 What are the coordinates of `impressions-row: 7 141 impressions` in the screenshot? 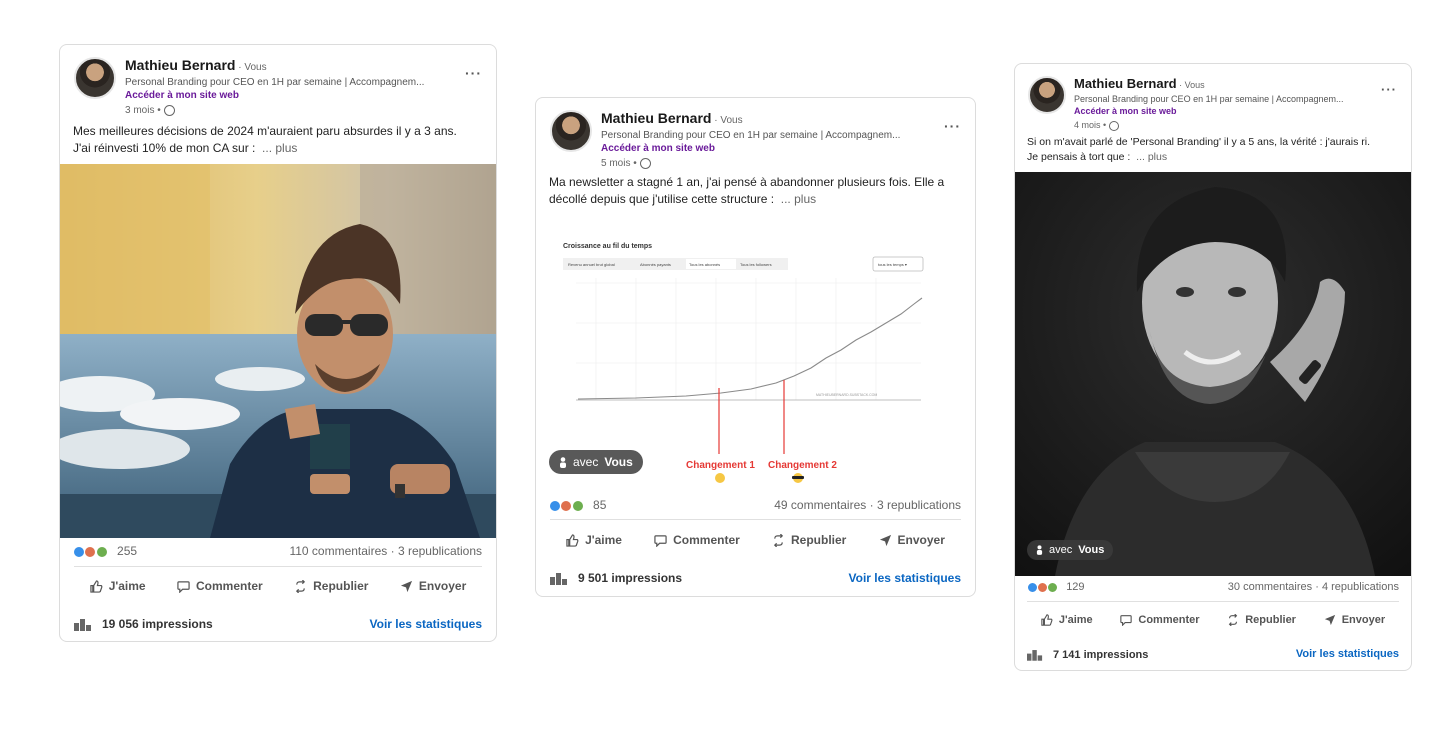 It's located at (1087, 654).